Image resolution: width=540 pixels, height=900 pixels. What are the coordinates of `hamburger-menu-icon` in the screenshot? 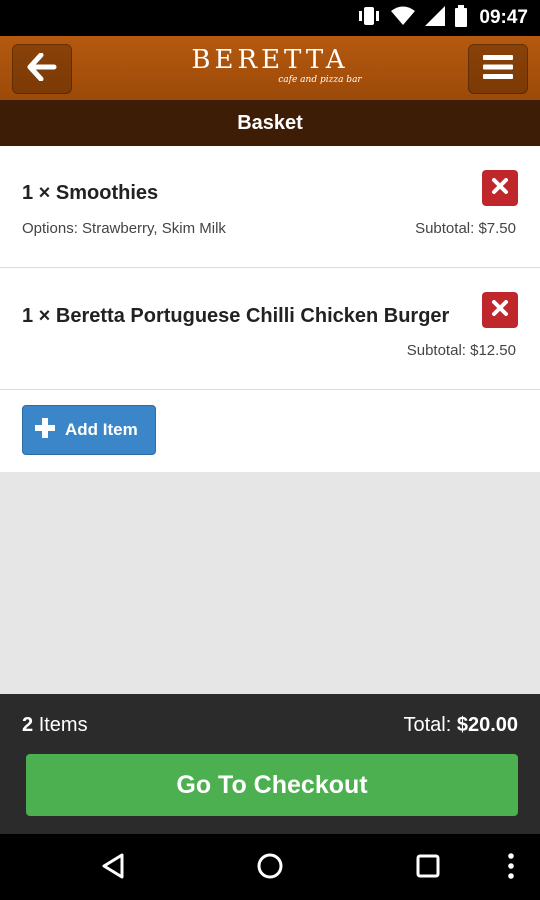 It's located at (498, 69).